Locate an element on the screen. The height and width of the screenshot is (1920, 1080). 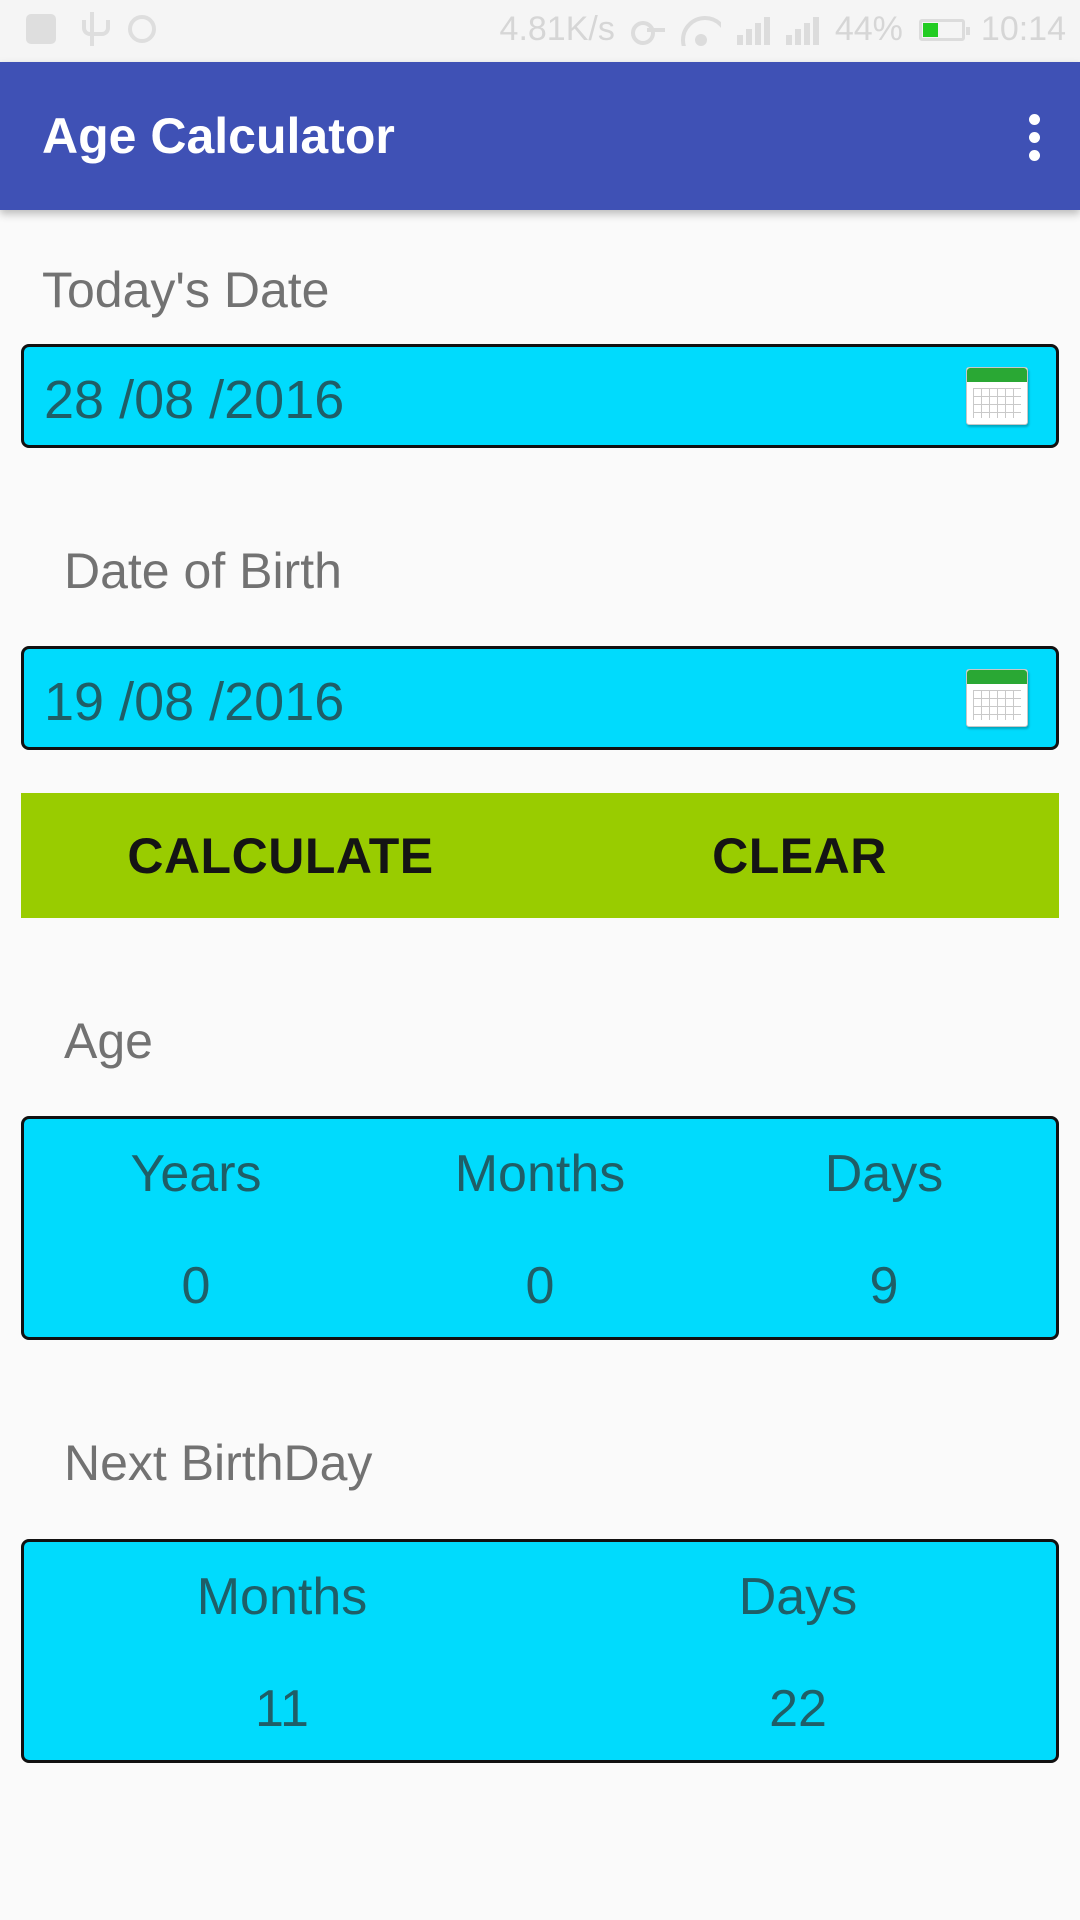
months-header: Months is located at coordinates (540, 1174).